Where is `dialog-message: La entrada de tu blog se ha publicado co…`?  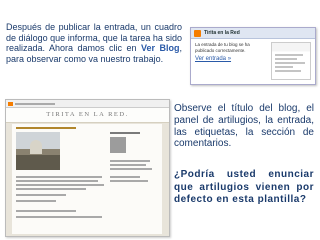 dialog-message: La entrada de tu blog se ha publicado co… is located at coordinates (222, 47).